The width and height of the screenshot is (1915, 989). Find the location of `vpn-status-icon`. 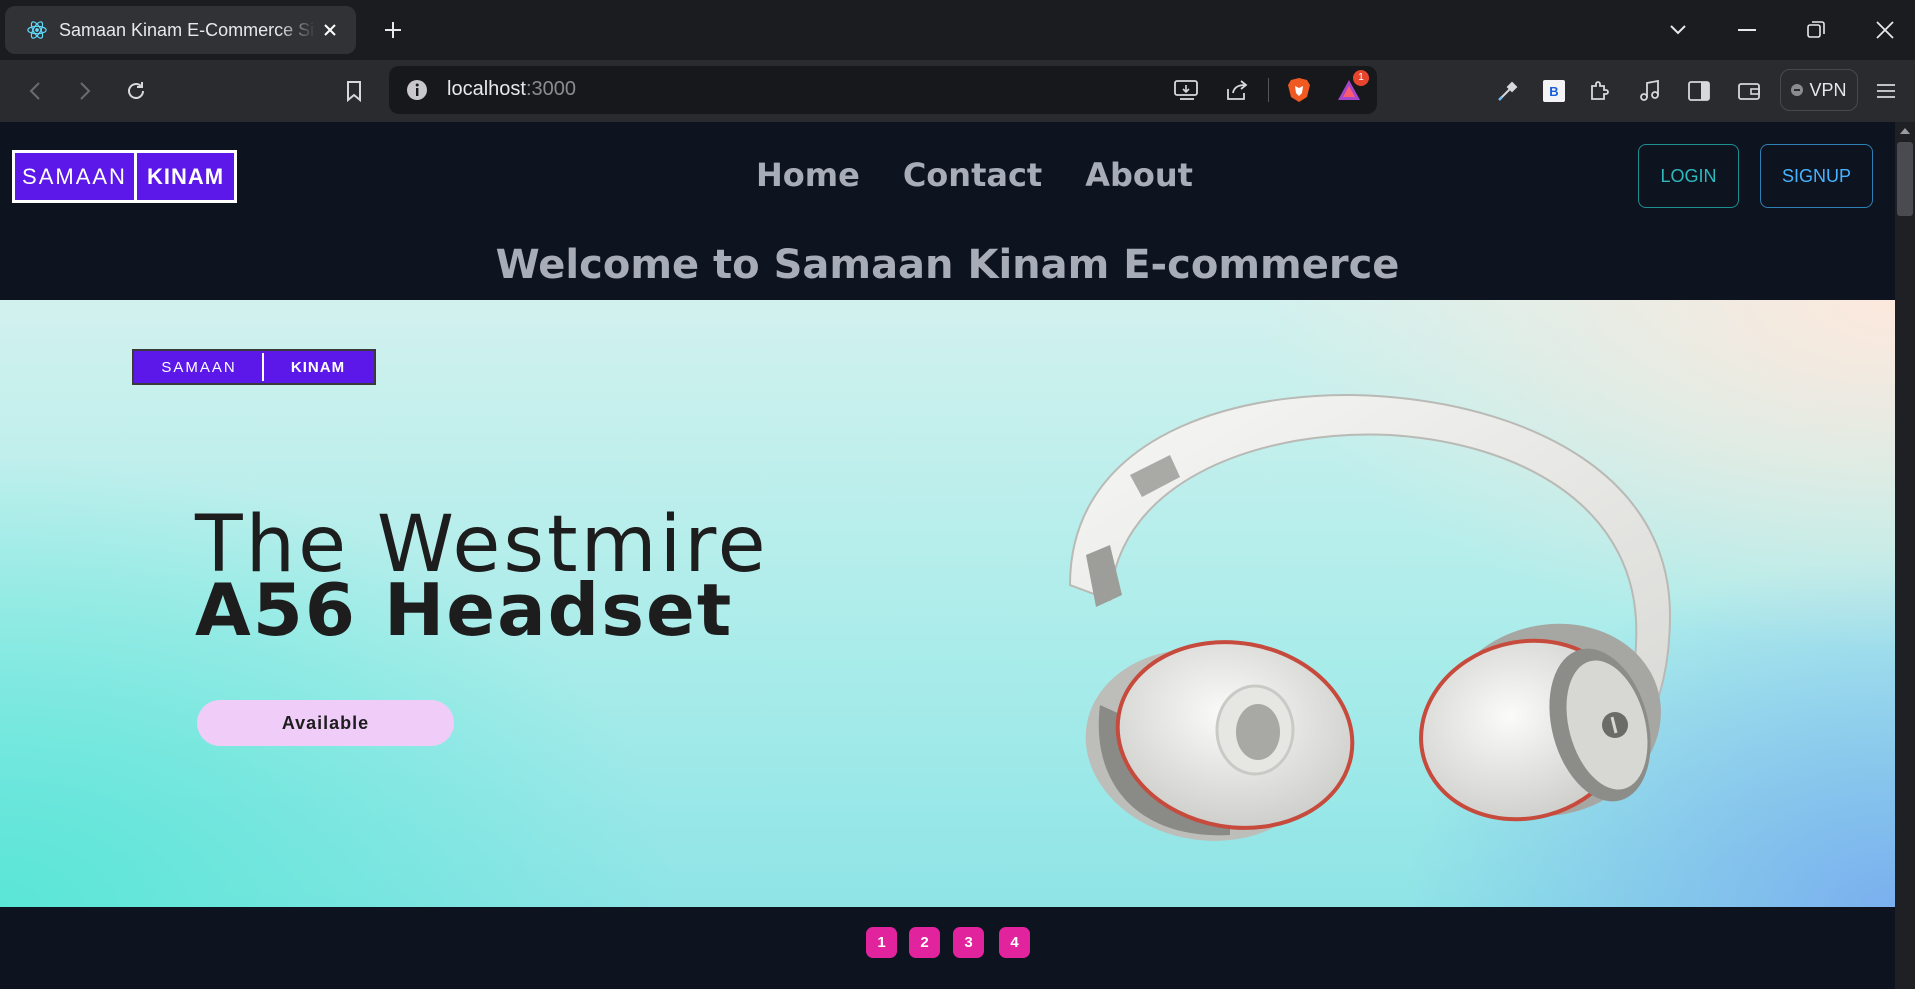

vpn-status-icon is located at coordinates (1797, 90).